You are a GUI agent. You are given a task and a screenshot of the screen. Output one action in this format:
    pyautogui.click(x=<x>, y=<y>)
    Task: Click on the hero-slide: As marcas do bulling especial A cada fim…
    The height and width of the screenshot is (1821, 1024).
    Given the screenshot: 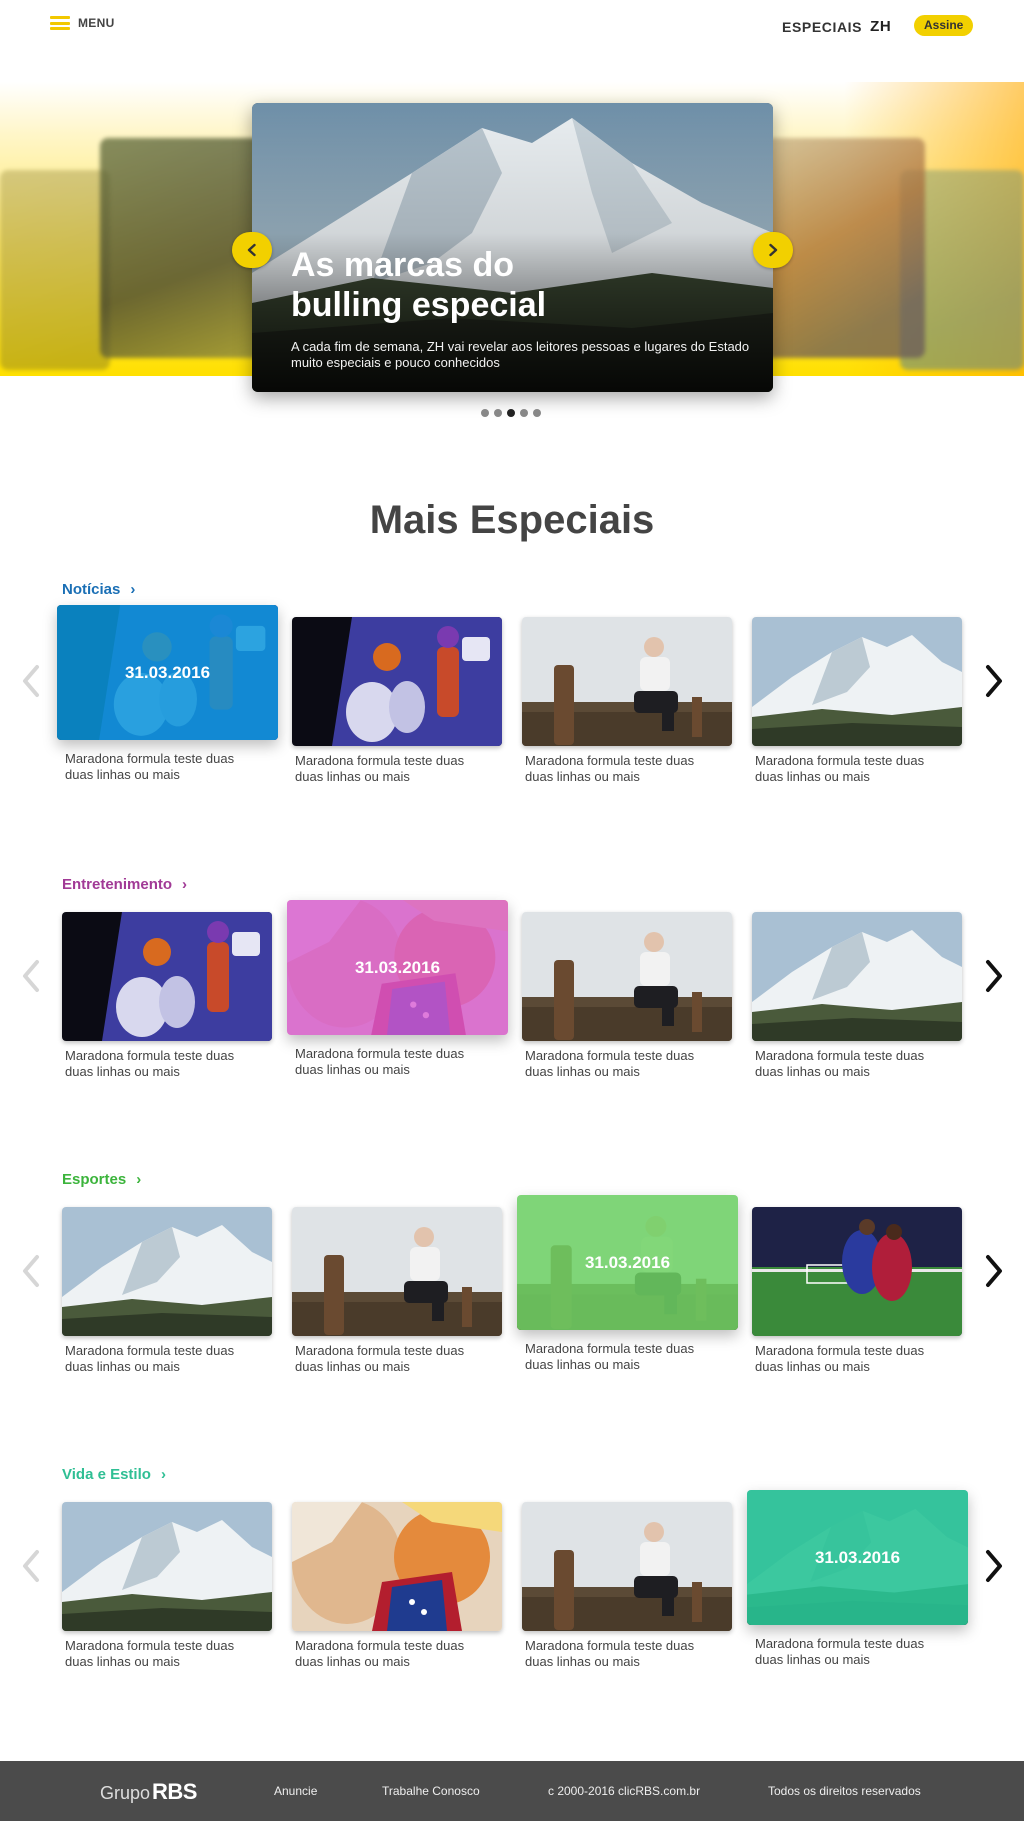 What is the action you would take?
    pyautogui.click(x=512, y=247)
    